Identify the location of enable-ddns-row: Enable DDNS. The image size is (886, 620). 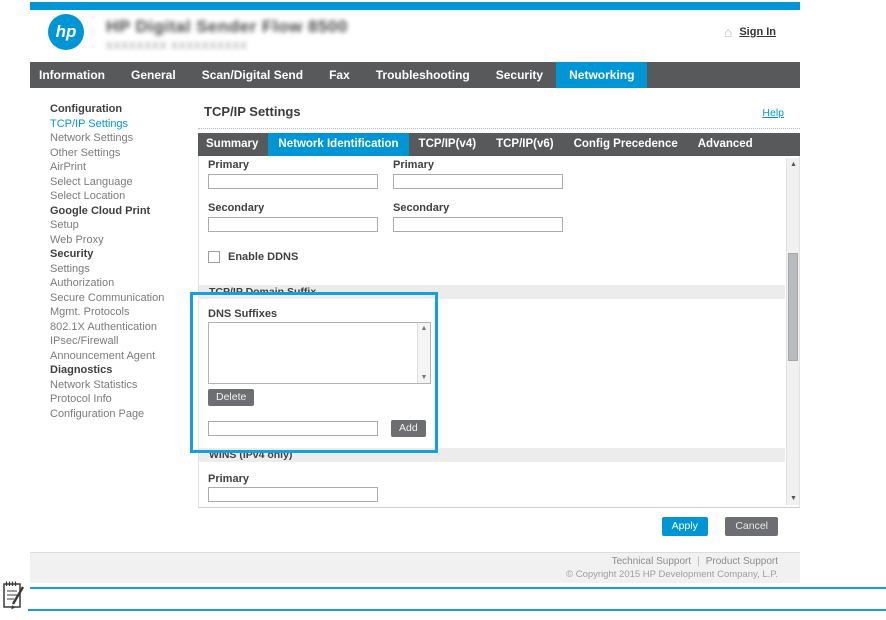
(496, 257).